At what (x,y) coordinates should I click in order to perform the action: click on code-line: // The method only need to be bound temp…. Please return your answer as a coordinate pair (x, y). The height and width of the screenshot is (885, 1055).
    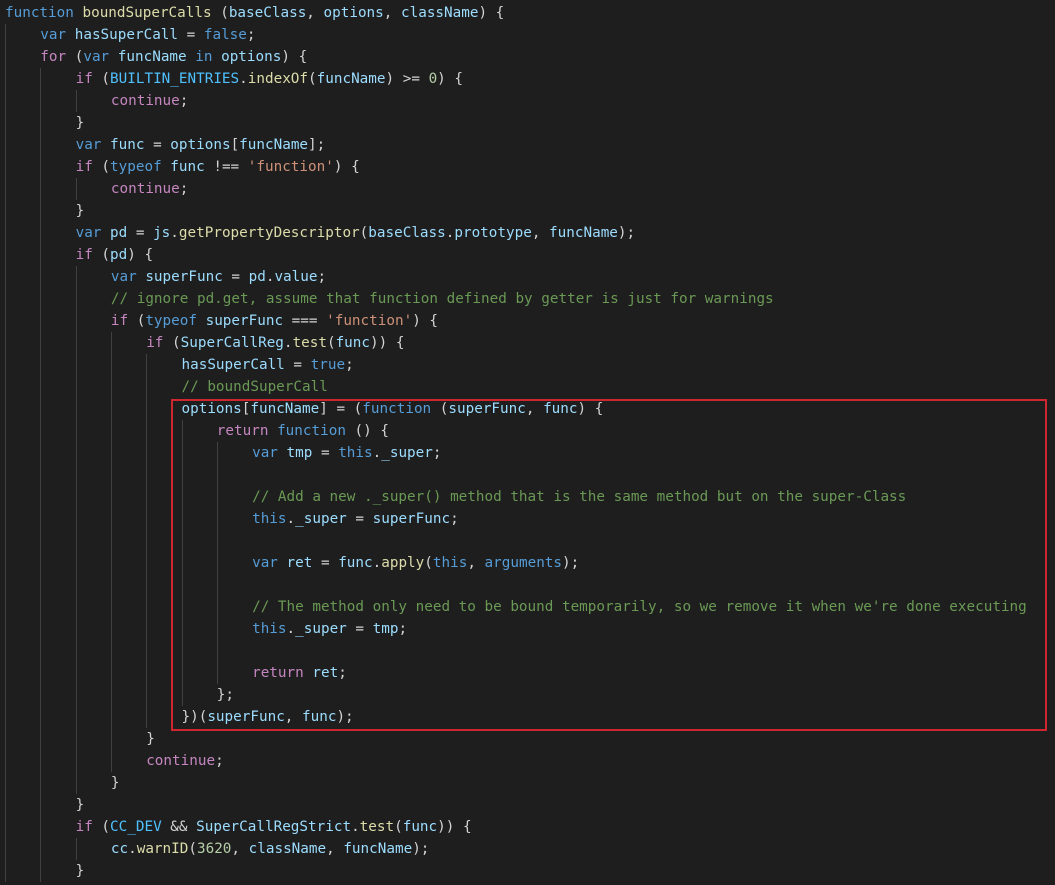
    Looking at the image, I should click on (639, 607).